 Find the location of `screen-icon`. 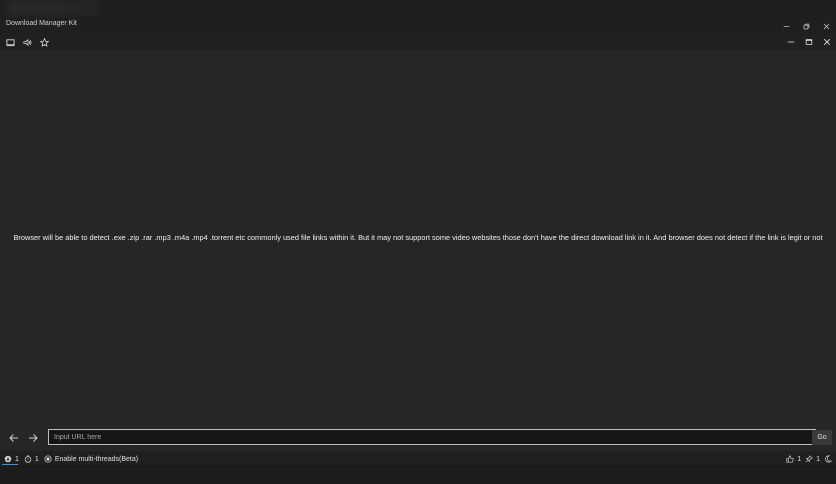

screen-icon is located at coordinates (10, 42).